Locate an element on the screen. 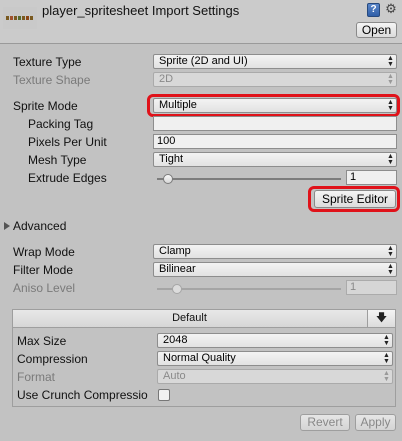  format-value: Auto is located at coordinates (174, 376).